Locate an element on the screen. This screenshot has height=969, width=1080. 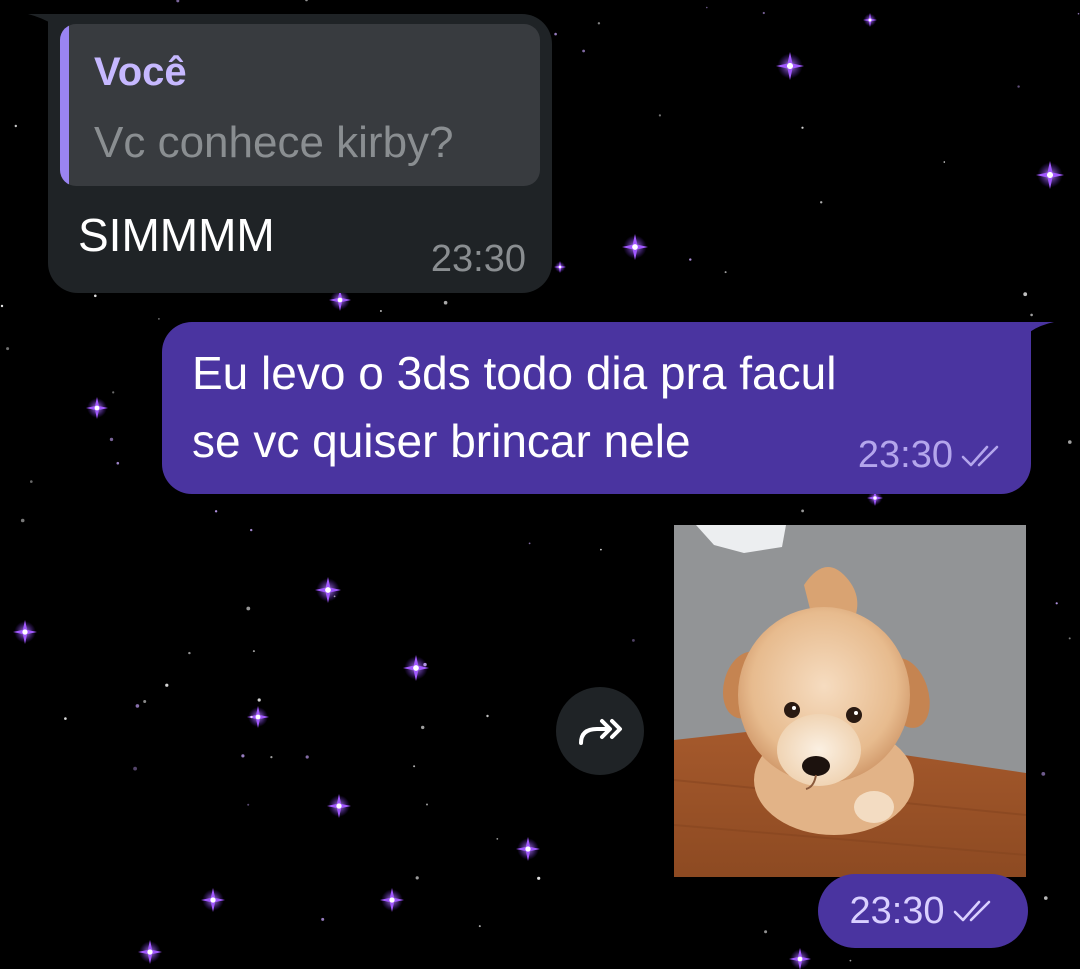
reply-text: Vc conhece kirby? is located at coordinates (274, 142).